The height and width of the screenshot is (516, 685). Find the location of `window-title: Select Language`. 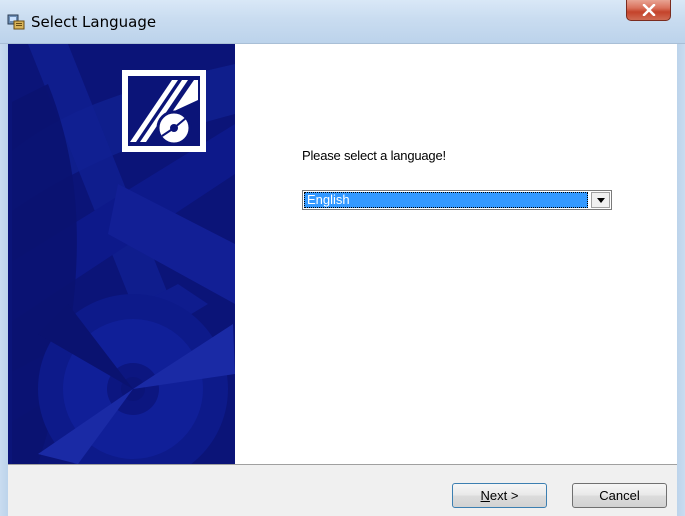

window-title: Select Language is located at coordinates (94, 22).